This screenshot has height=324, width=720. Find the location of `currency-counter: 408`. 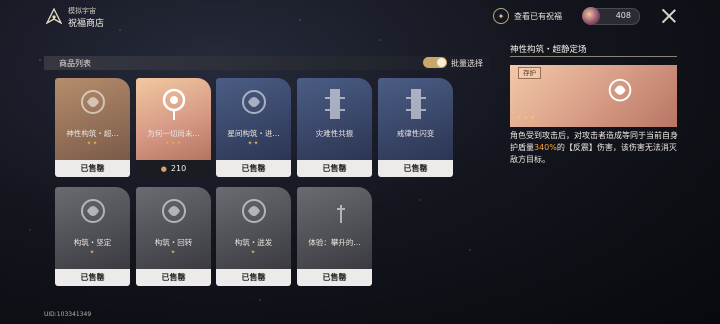

currency-counter: 408 is located at coordinates (611, 16).